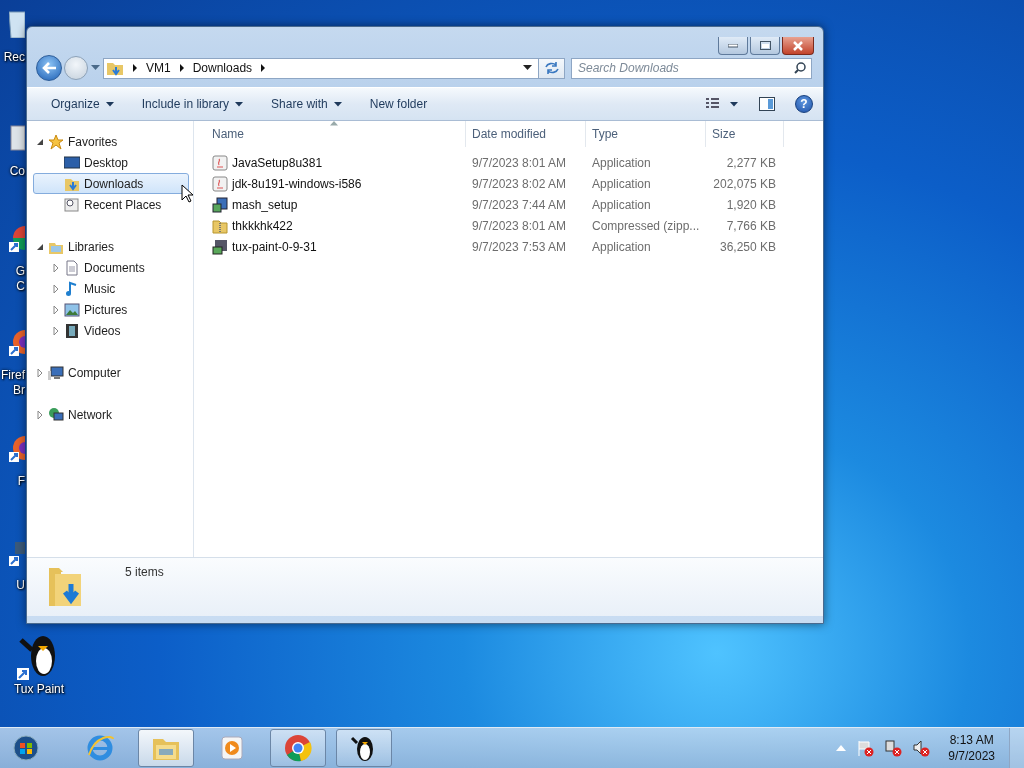 The image size is (1024, 768). I want to click on file-size: 7,766 KB, so click(751, 225).